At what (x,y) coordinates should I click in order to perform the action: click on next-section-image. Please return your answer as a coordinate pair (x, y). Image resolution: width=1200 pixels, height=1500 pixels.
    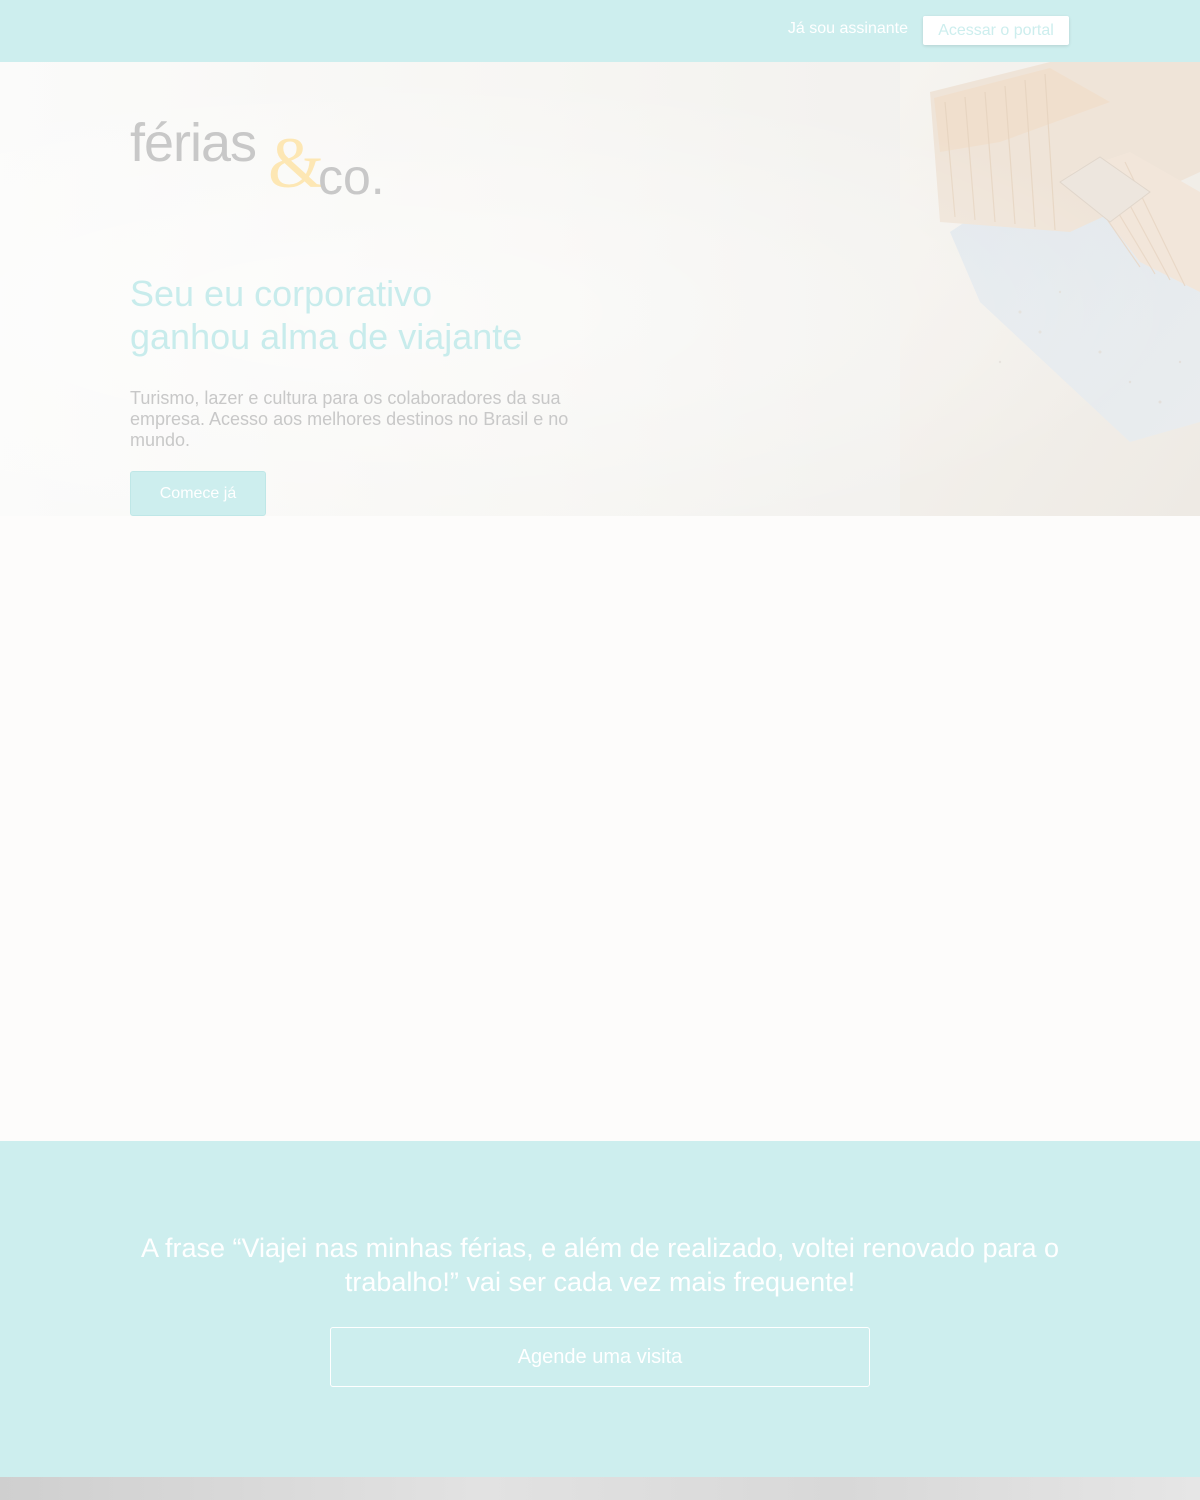
    Looking at the image, I should click on (600, 1488).